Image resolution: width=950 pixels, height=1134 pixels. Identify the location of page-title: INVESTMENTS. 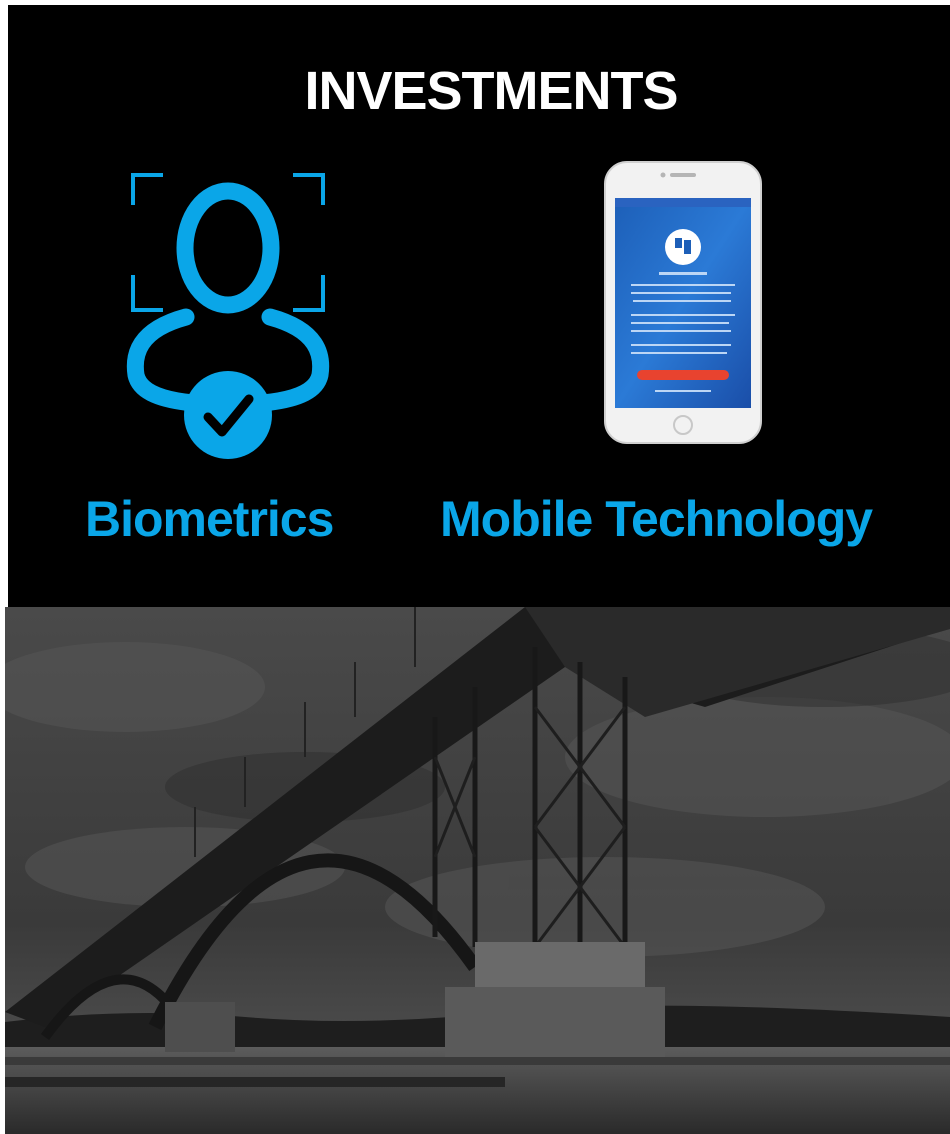
(491, 91).